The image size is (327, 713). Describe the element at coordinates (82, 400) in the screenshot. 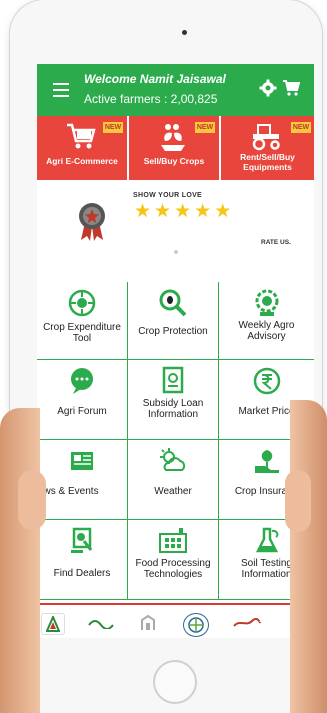

I see `grid-item-agri-forum: Agri Forum` at that location.